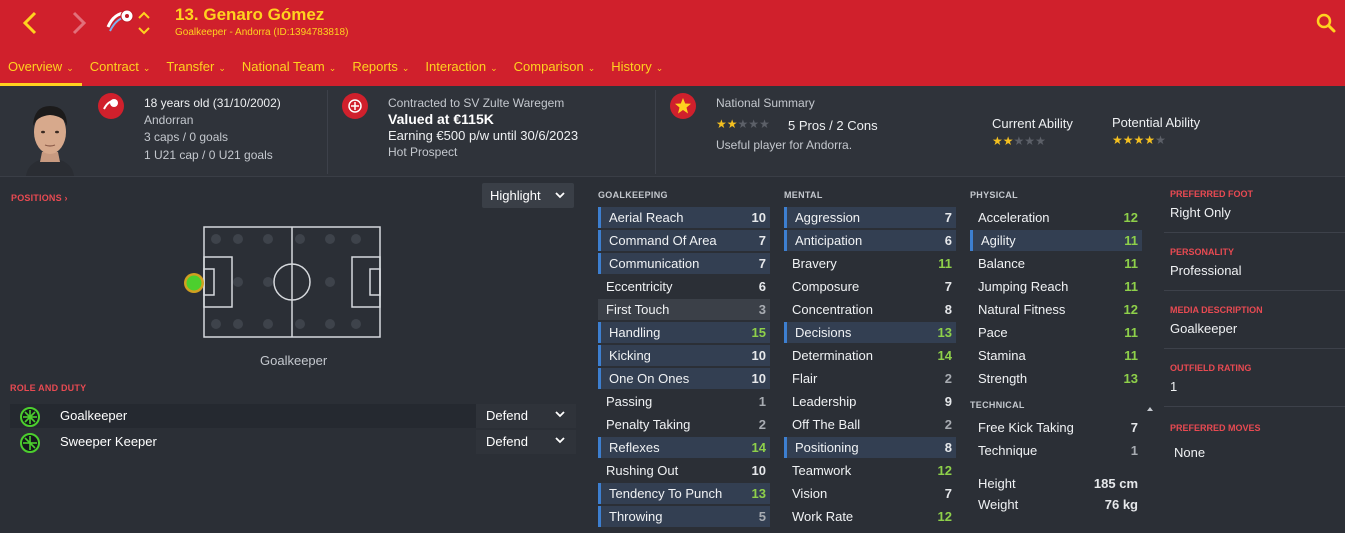  What do you see at coordinates (684, 401) in the screenshot?
I see `attribute-row: Passing 1` at bounding box center [684, 401].